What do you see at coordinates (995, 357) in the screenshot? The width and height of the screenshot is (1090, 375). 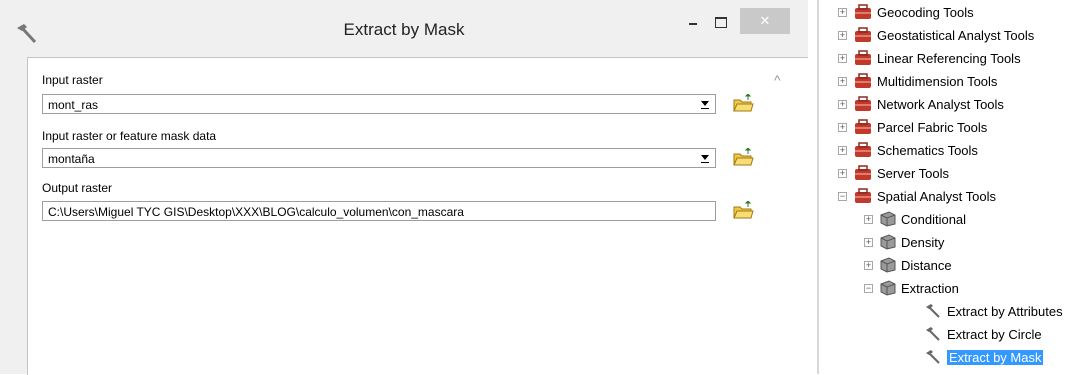 I see `tree-item-label-selected: Extract by Mask` at bounding box center [995, 357].